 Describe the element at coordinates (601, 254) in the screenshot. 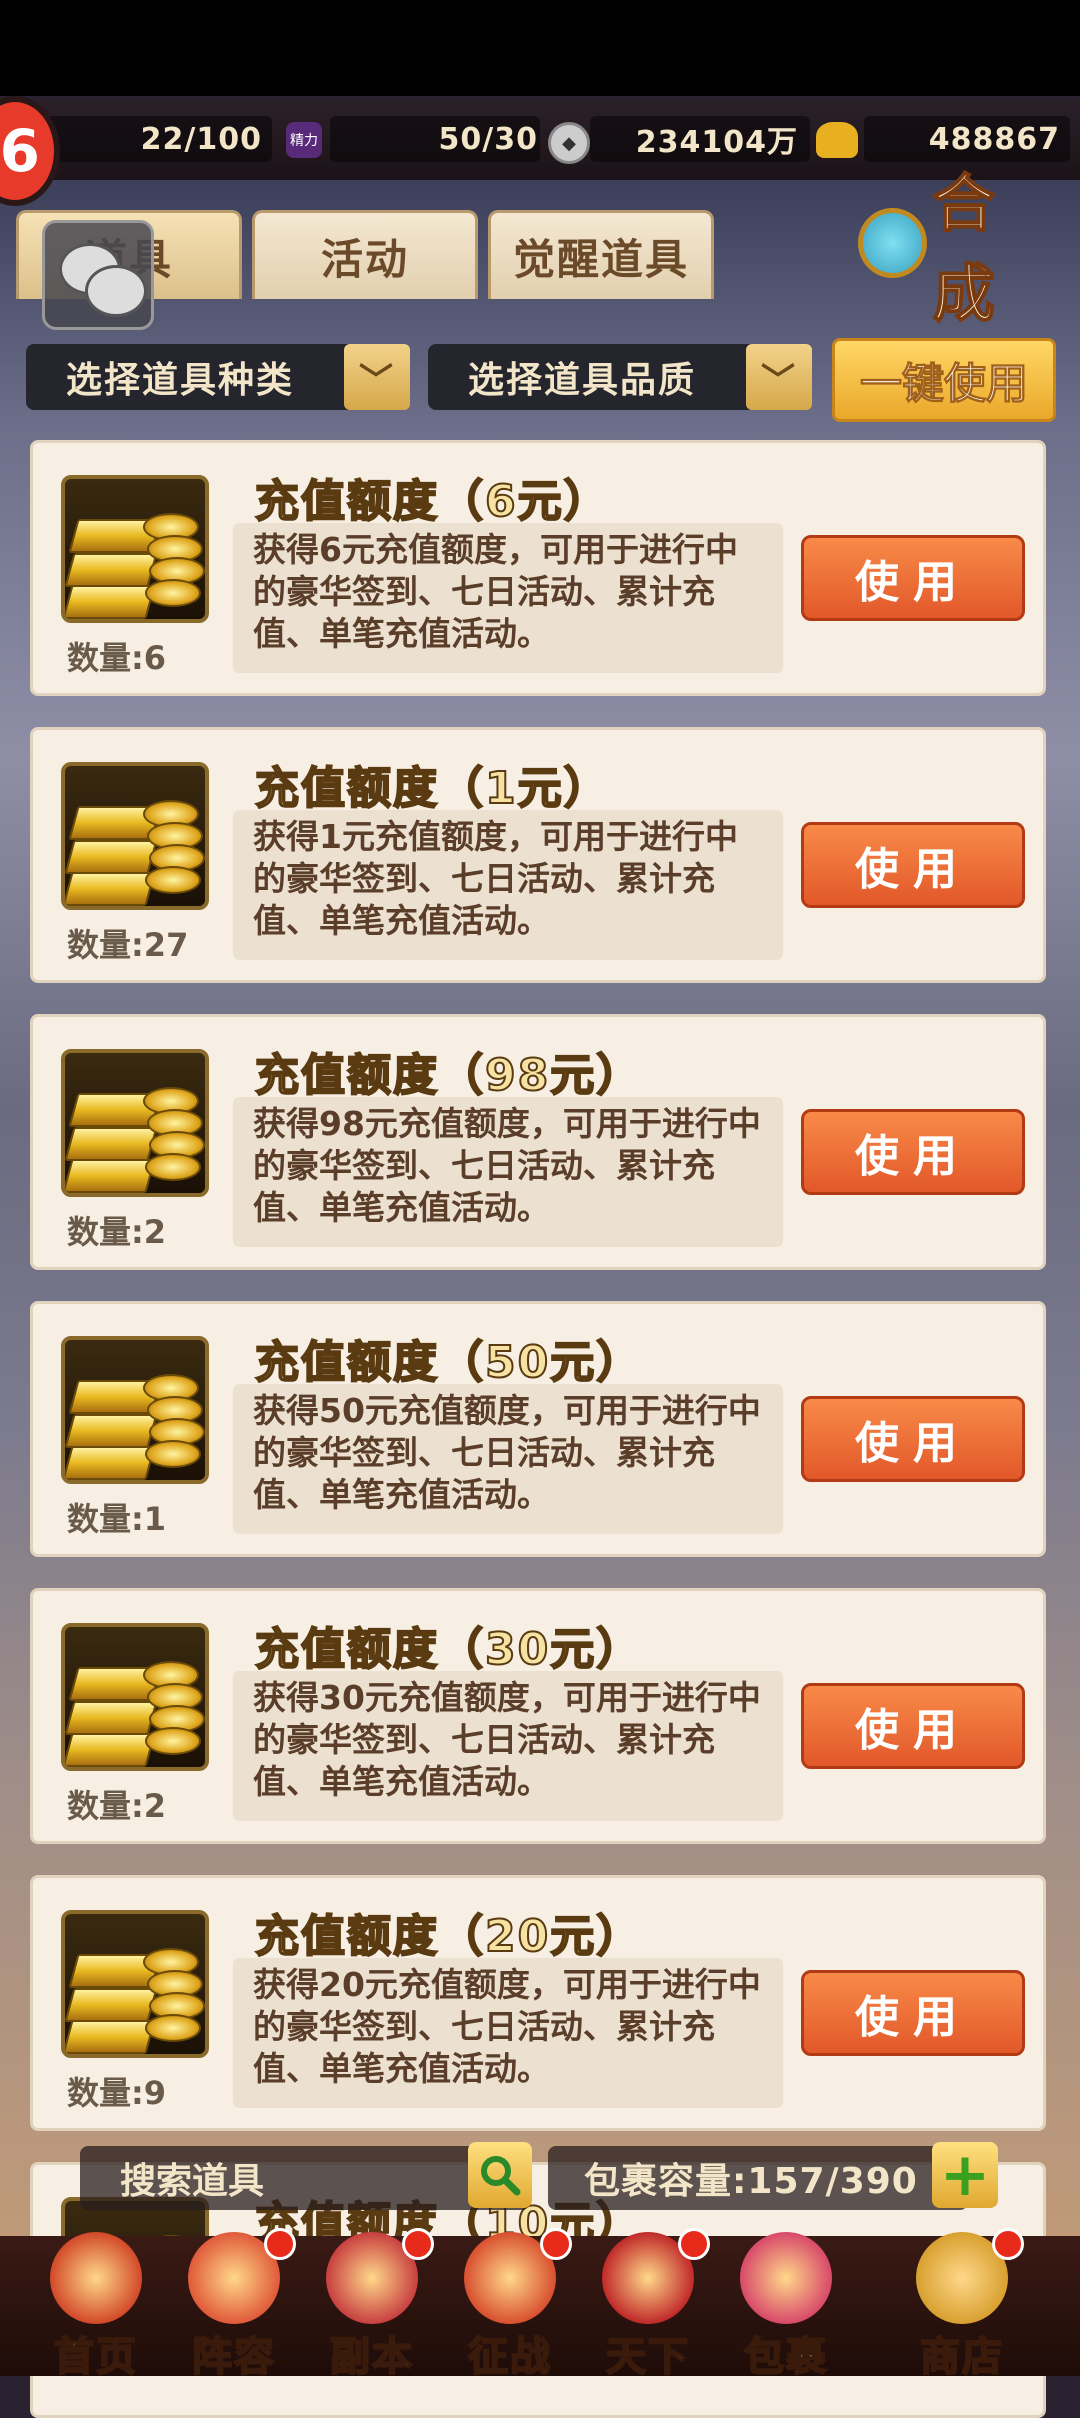

I see `tab-awaken-items: 觉醒道具` at that location.